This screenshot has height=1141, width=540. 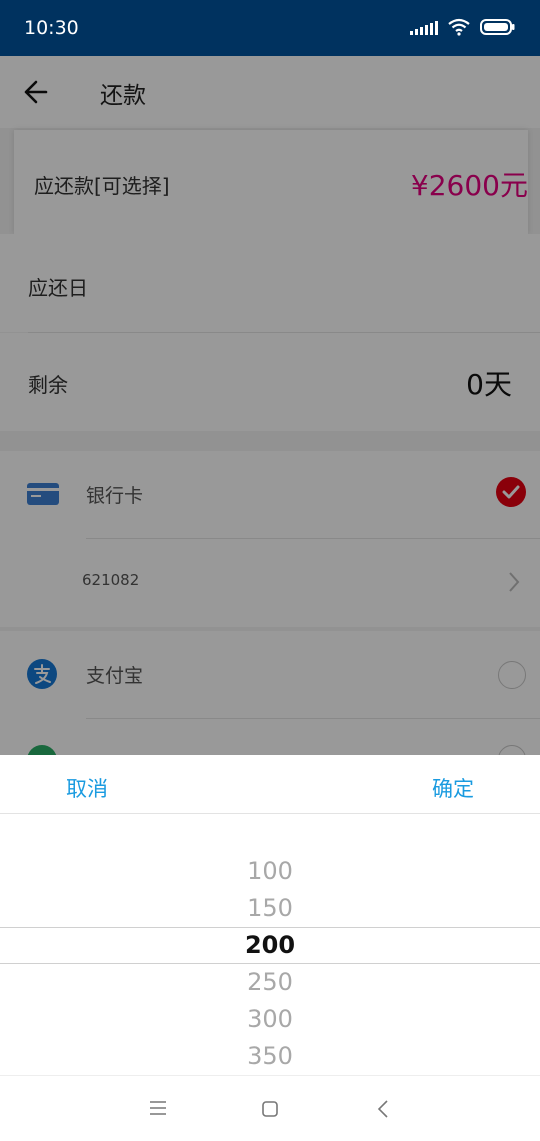 What do you see at coordinates (453, 788) in the screenshot?
I see `confirm-button: 确定` at bounding box center [453, 788].